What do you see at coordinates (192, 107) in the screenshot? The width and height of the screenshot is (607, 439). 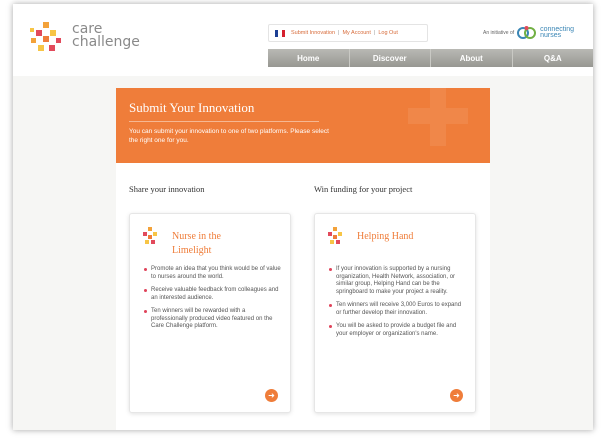 I see `page-title: Submit Your Innovation` at bounding box center [192, 107].